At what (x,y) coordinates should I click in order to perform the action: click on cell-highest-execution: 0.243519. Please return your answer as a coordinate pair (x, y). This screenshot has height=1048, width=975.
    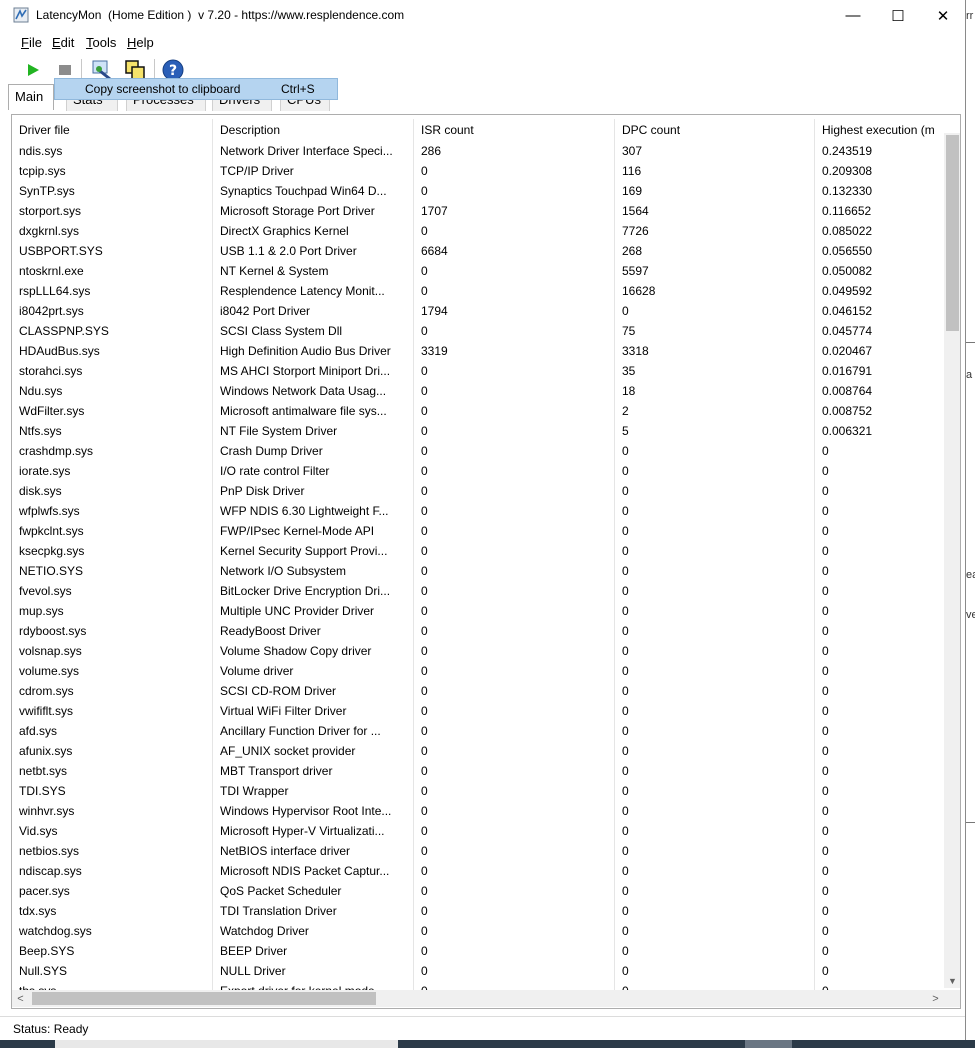
    Looking at the image, I should click on (847, 151).